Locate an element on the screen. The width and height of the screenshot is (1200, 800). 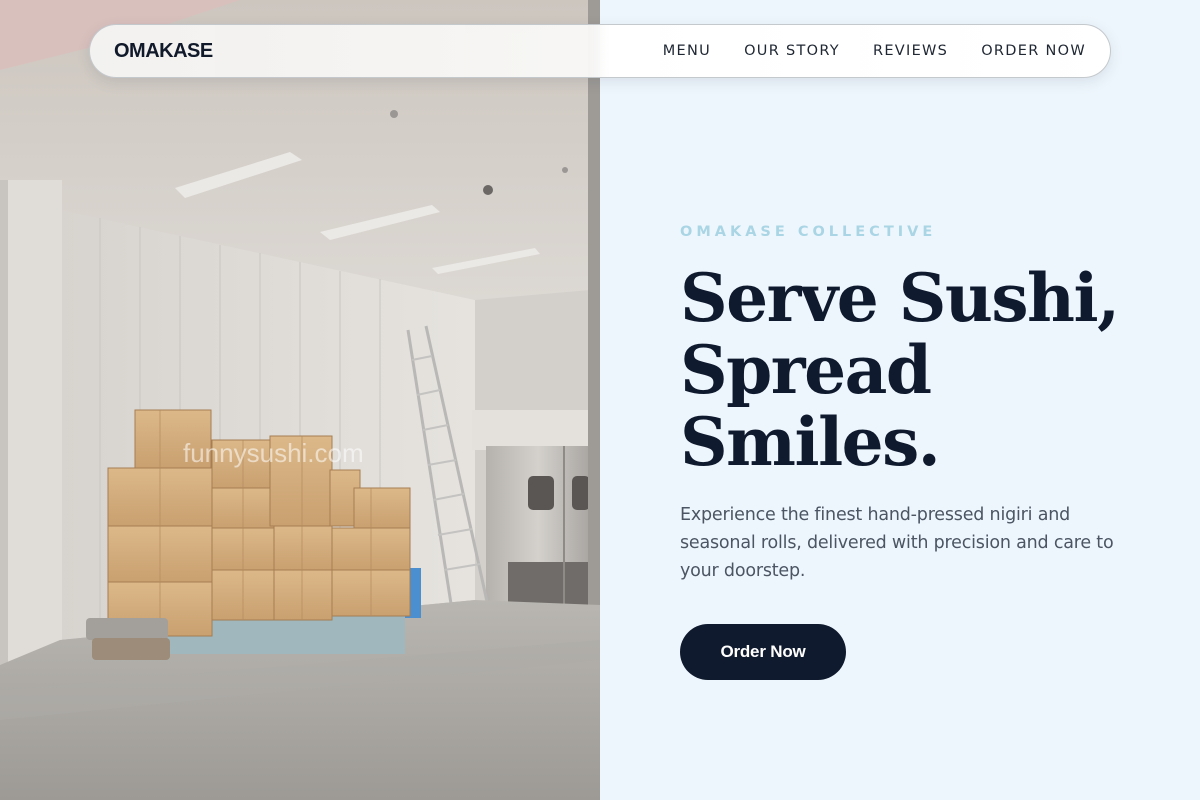
nav-link-reviews: REVIEWS is located at coordinates (910, 51).